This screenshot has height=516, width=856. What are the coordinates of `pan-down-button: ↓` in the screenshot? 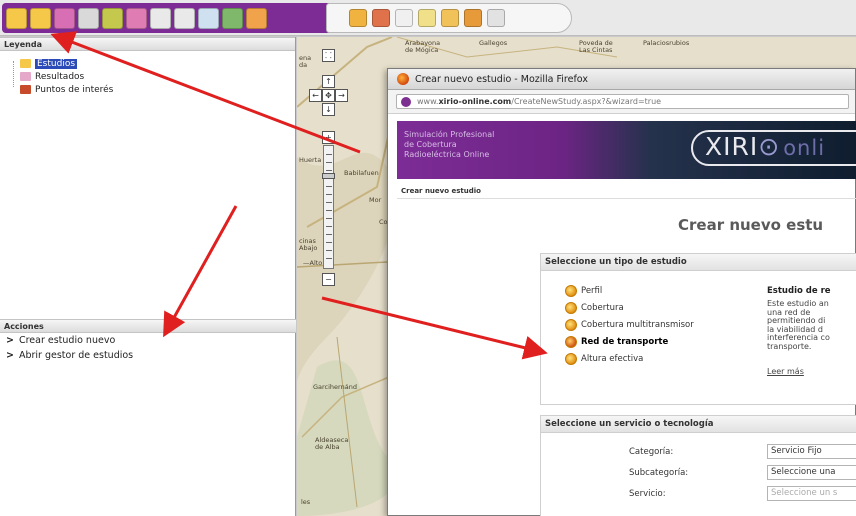 It's located at (328, 109).